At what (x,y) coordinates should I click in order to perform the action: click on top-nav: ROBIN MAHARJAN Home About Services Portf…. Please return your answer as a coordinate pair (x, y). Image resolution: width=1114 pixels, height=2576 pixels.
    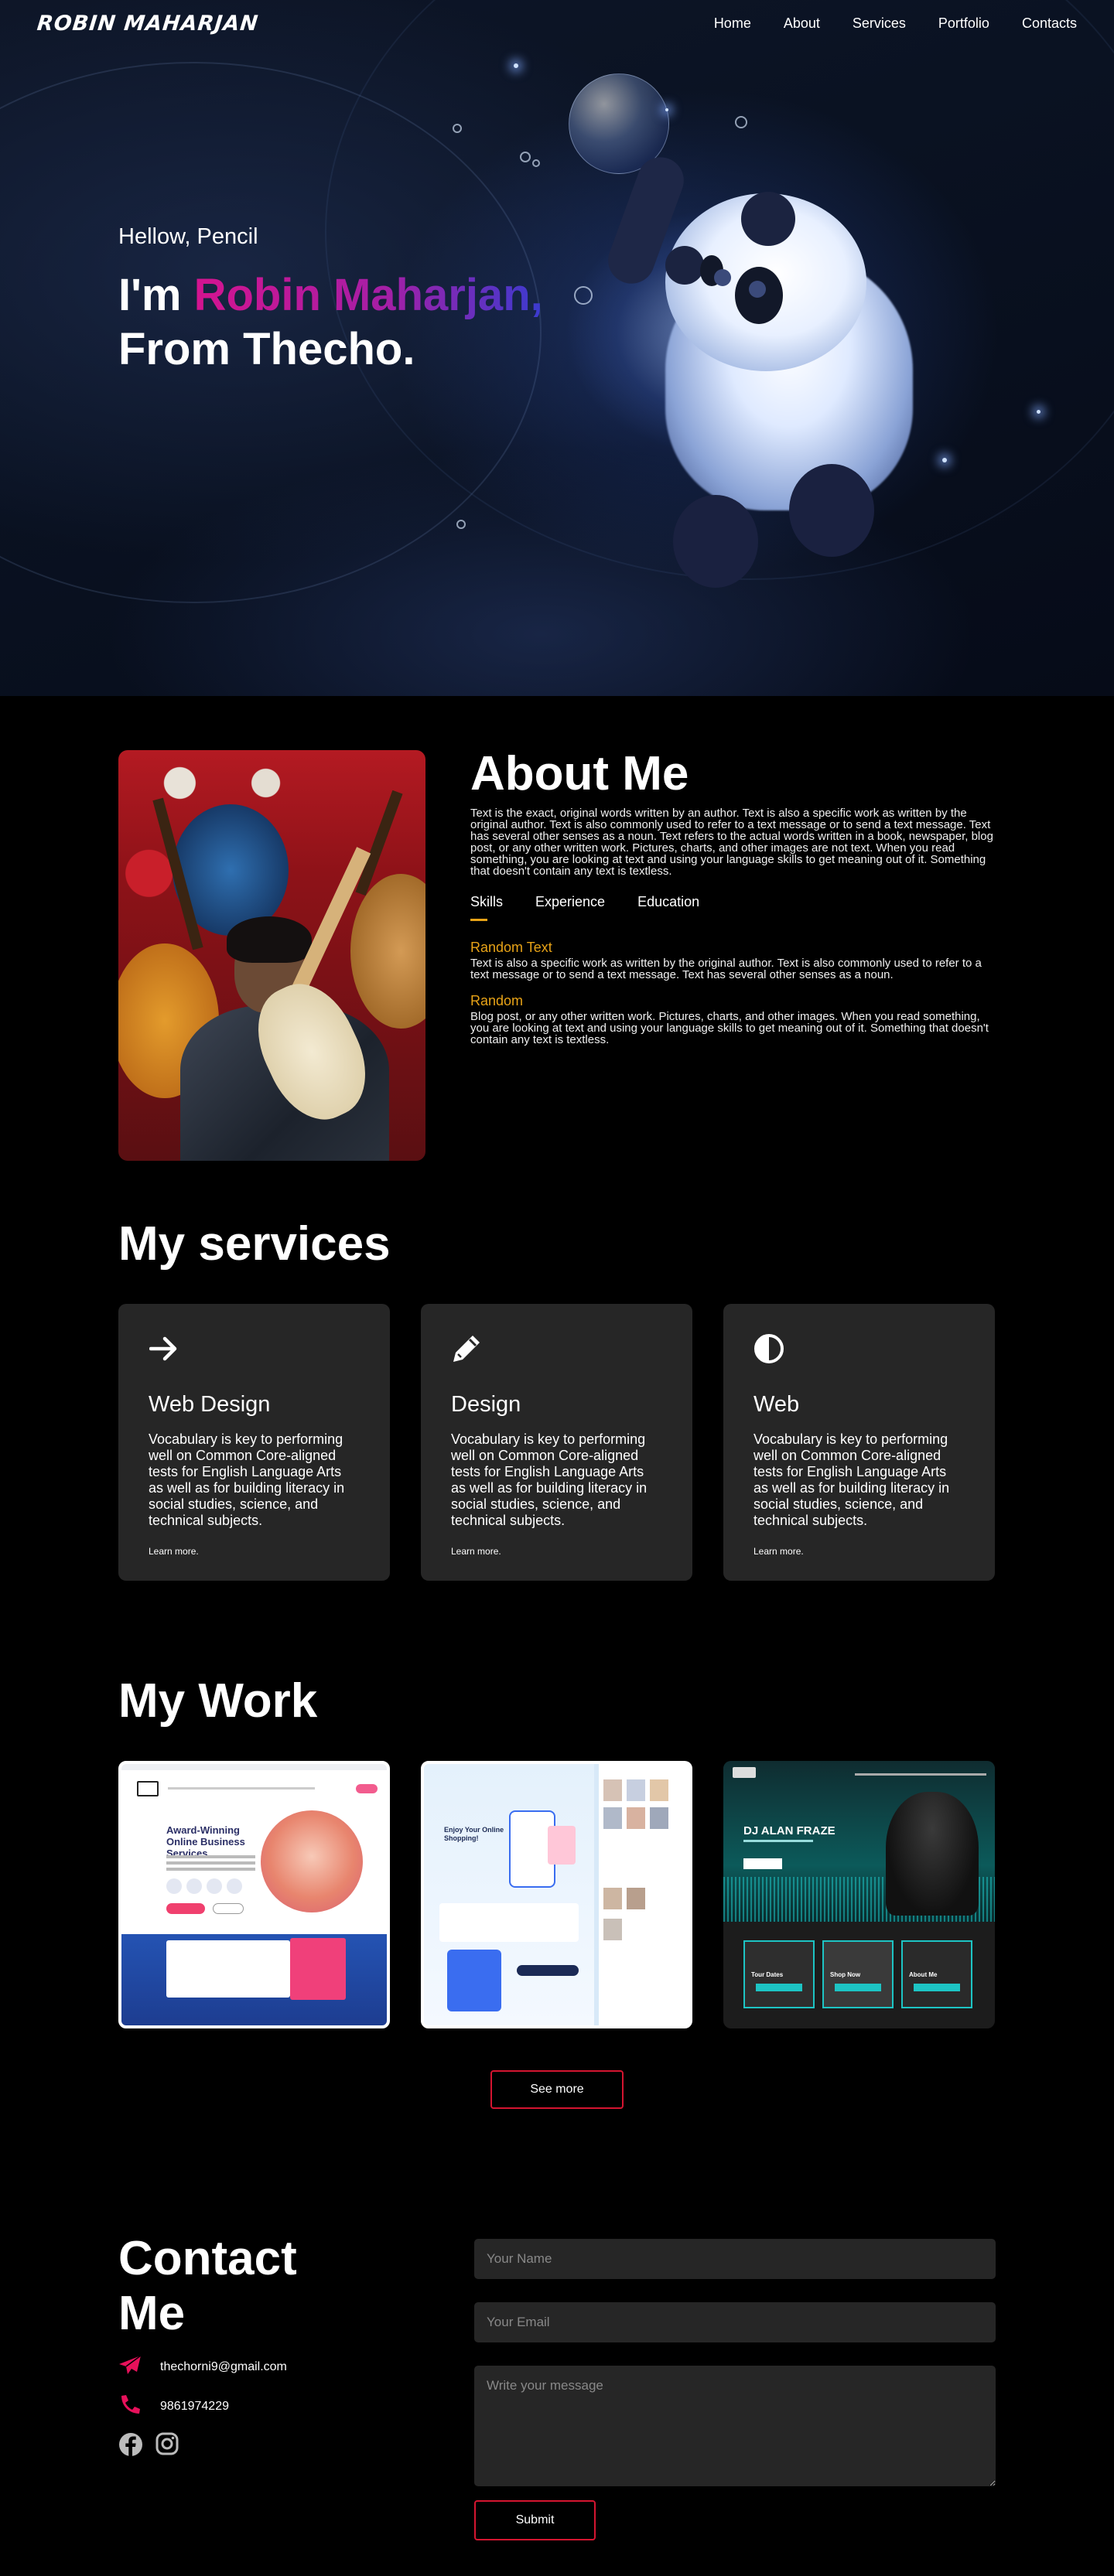
    Looking at the image, I should click on (557, 23).